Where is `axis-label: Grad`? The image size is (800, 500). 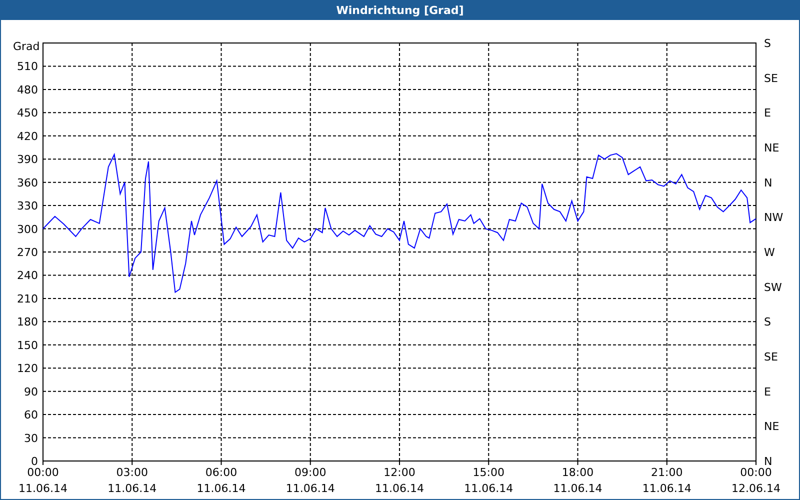
axis-label: Grad is located at coordinates (26, 46).